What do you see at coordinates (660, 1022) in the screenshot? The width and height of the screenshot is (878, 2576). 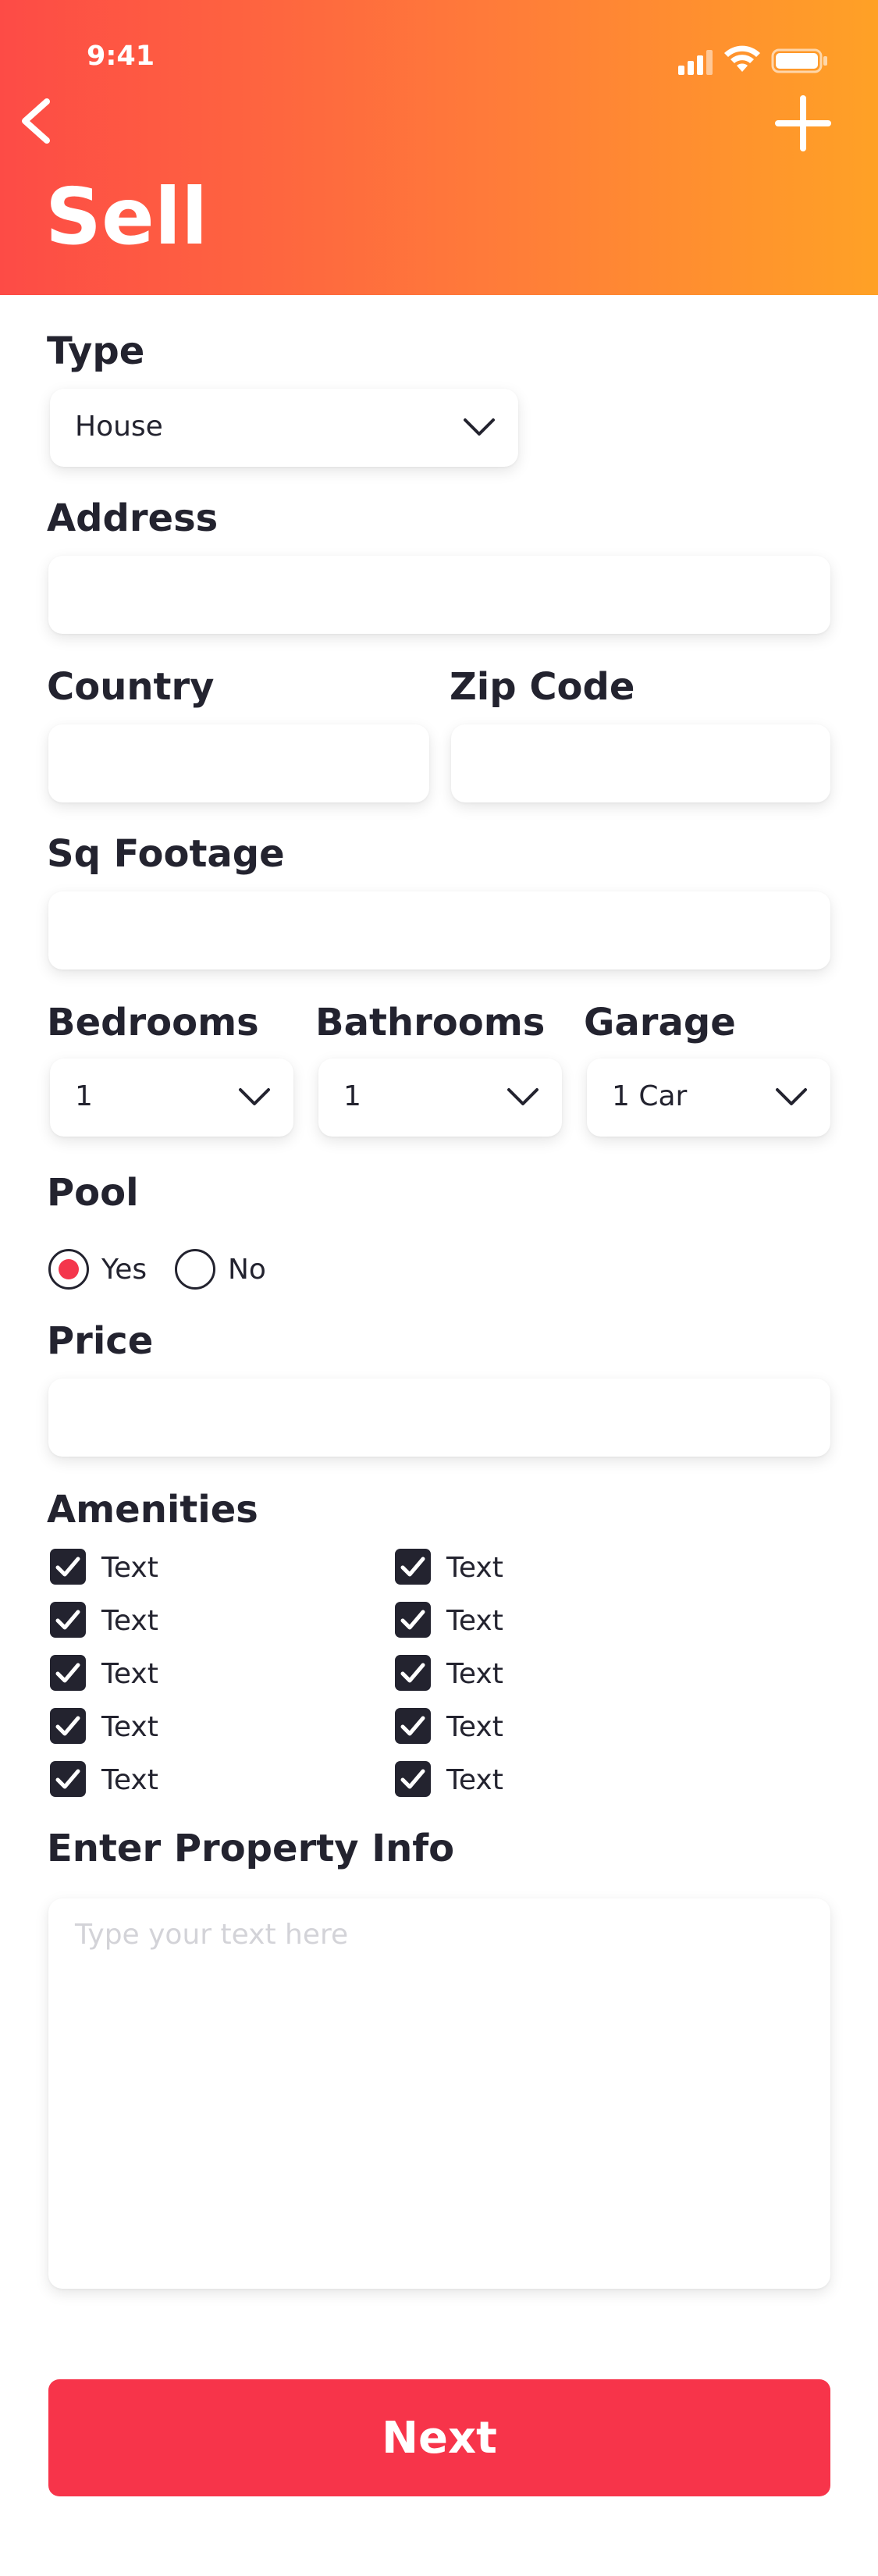 I see `garage-label: Garage` at bounding box center [660, 1022].